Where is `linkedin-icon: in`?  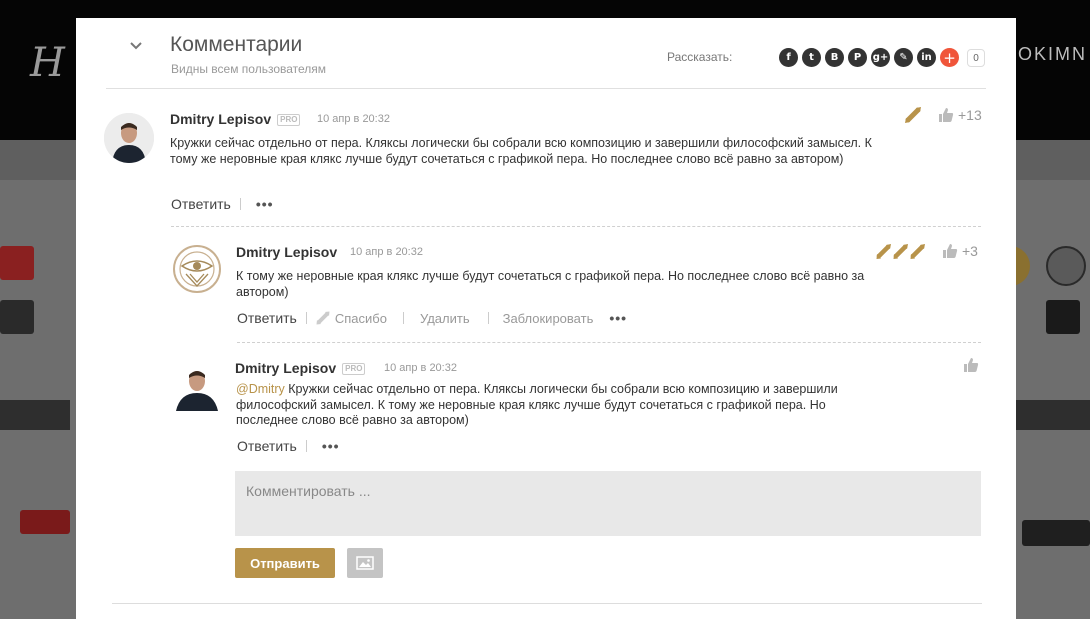
linkedin-icon: in is located at coordinates (926, 57).